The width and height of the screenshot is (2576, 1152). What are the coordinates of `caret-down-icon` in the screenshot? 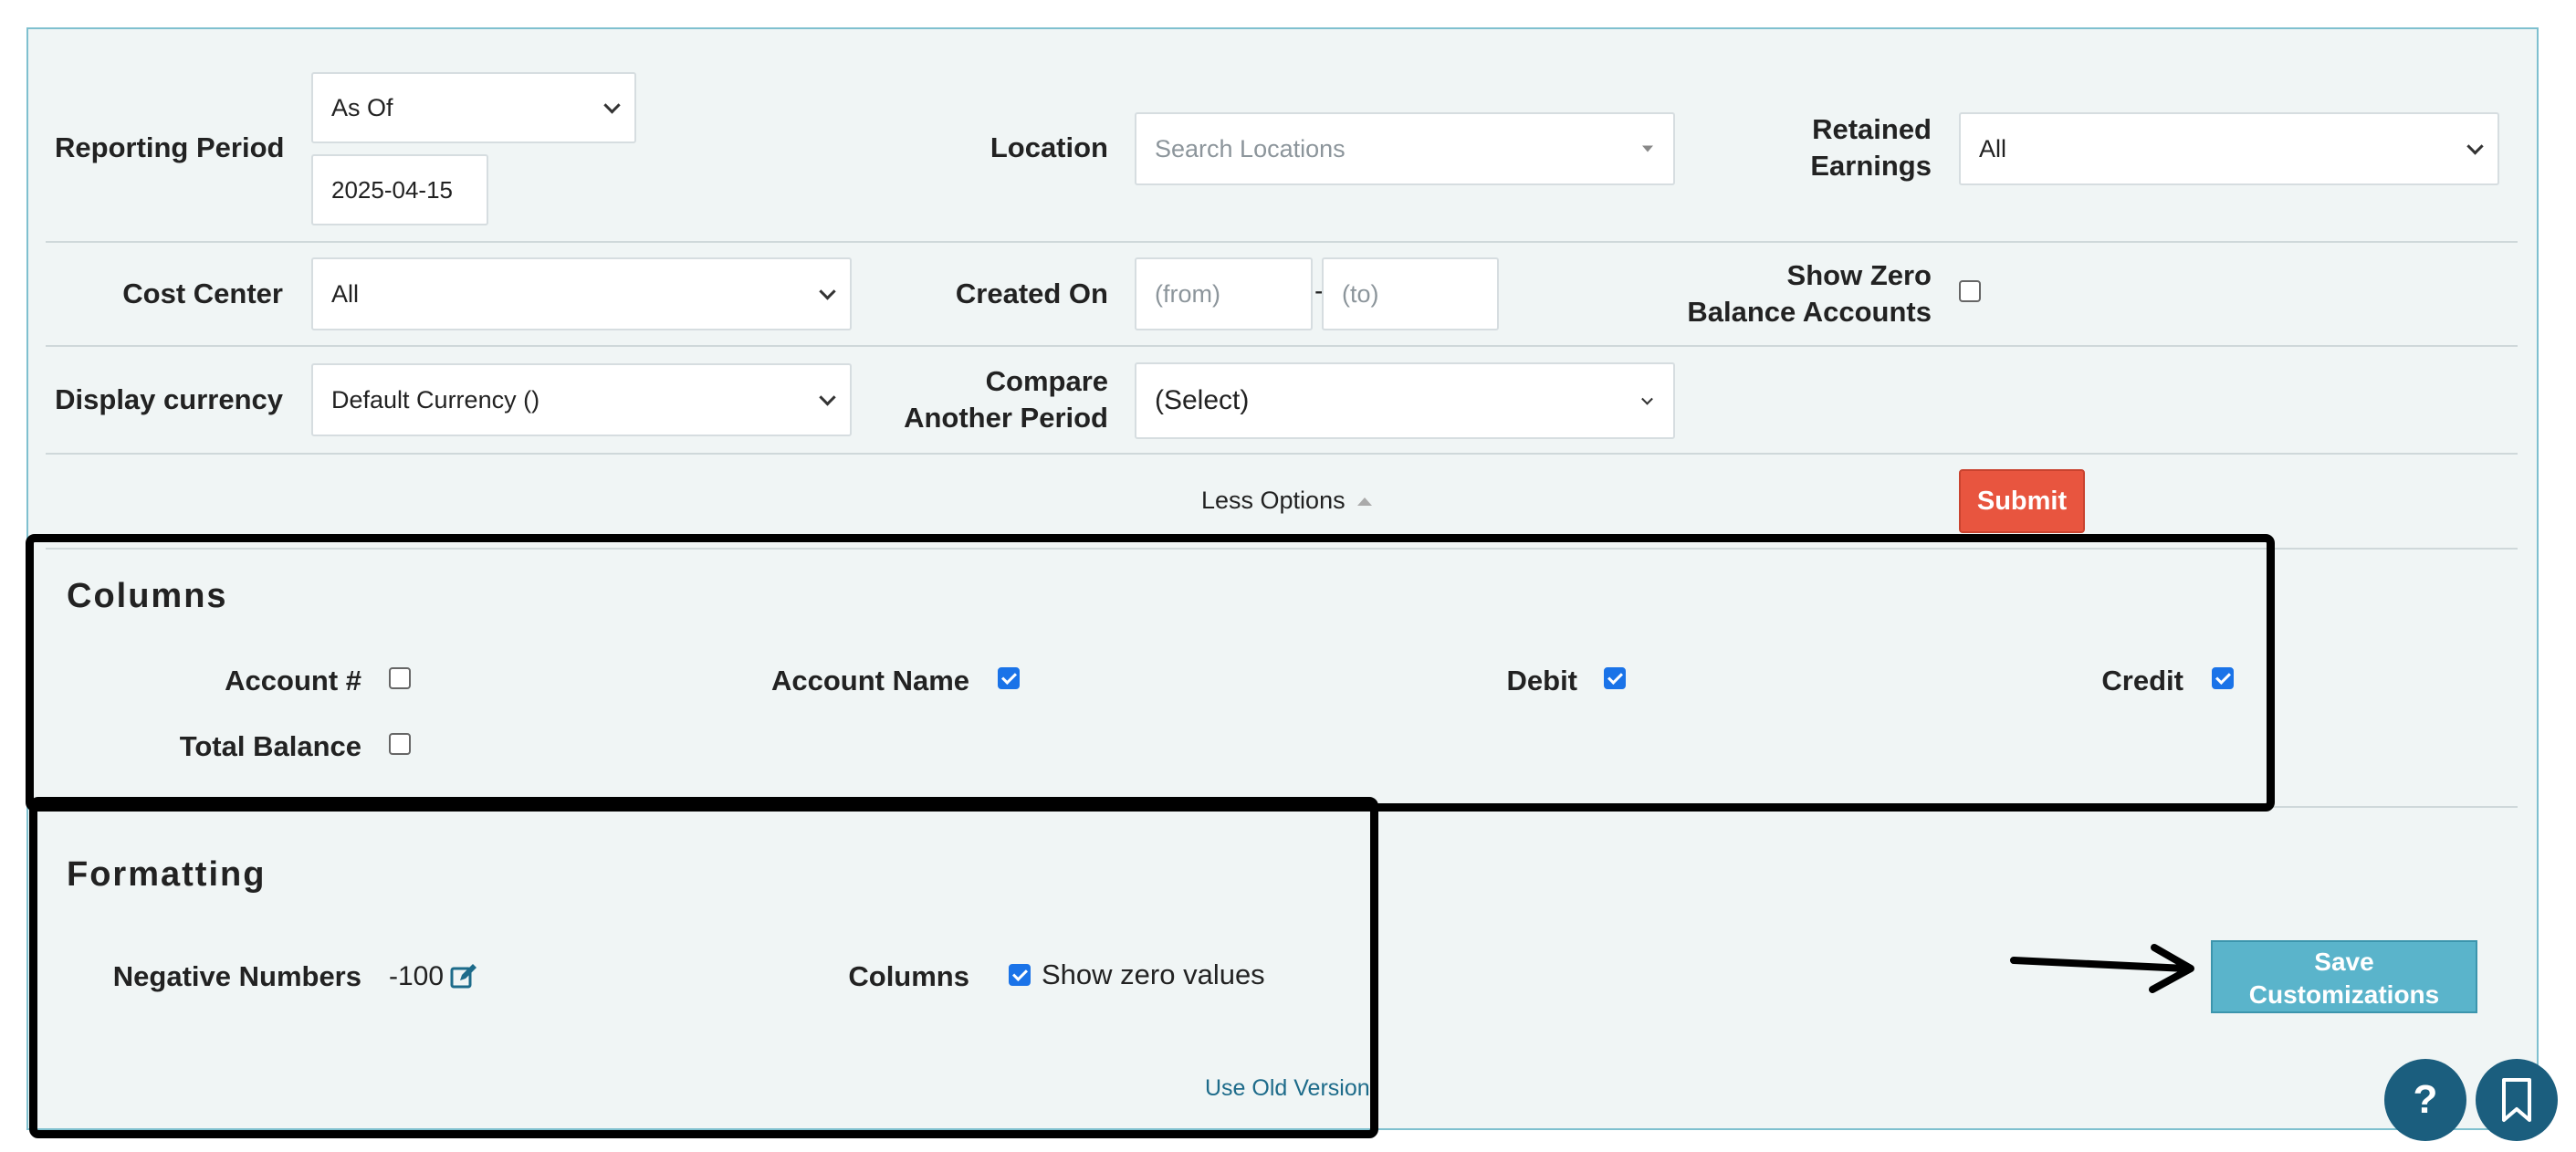 It's located at (1648, 148).